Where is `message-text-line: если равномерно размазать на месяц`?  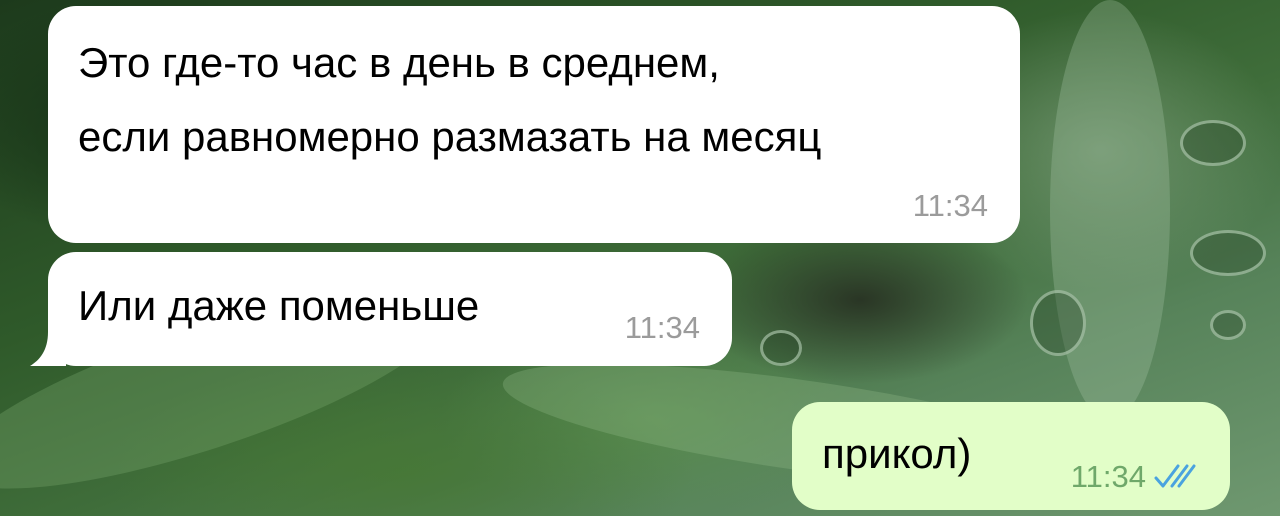 message-text-line: если равномерно размазать на месяц is located at coordinates (450, 136).